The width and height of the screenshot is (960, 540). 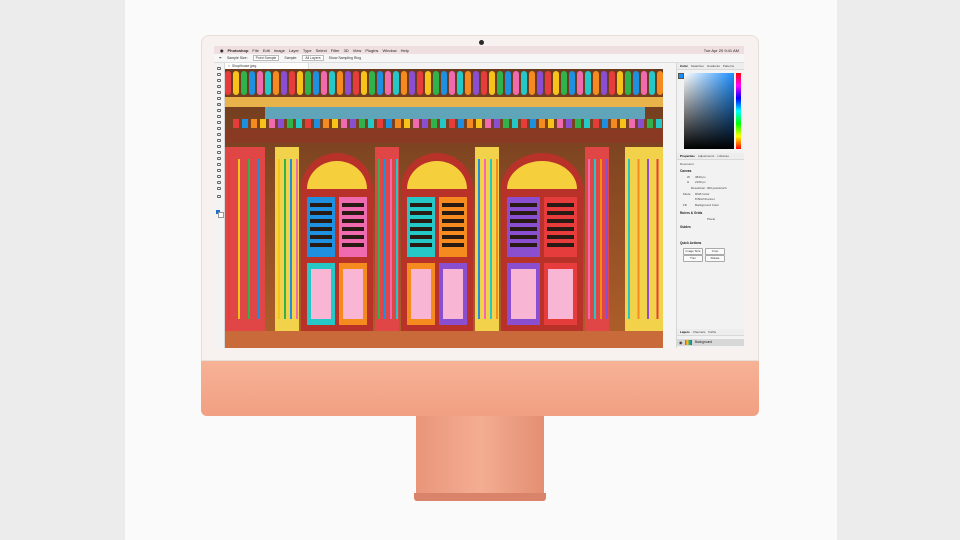 What do you see at coordinates (237, 58) in the screenshot?
I see `sample-size-label: Sample Size:` at bounding box center [237, 58].